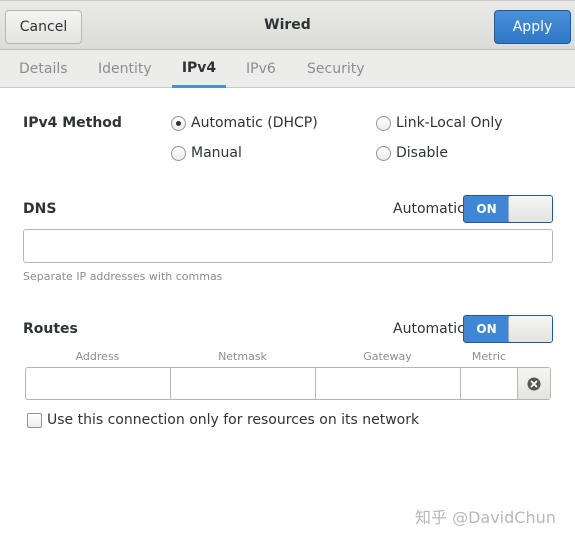  What do you see at coordinates (485, 517) in the screenshot?
I see `watermark: 知乎 @DavidChun` at bounding box center [485, 517].